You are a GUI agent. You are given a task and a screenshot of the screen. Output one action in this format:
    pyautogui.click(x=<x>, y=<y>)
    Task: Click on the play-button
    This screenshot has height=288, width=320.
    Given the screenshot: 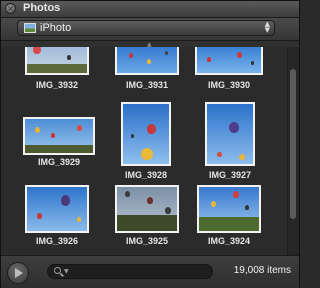 What is the action you would take?
    pyautogui.click(x=18, y=273)
    